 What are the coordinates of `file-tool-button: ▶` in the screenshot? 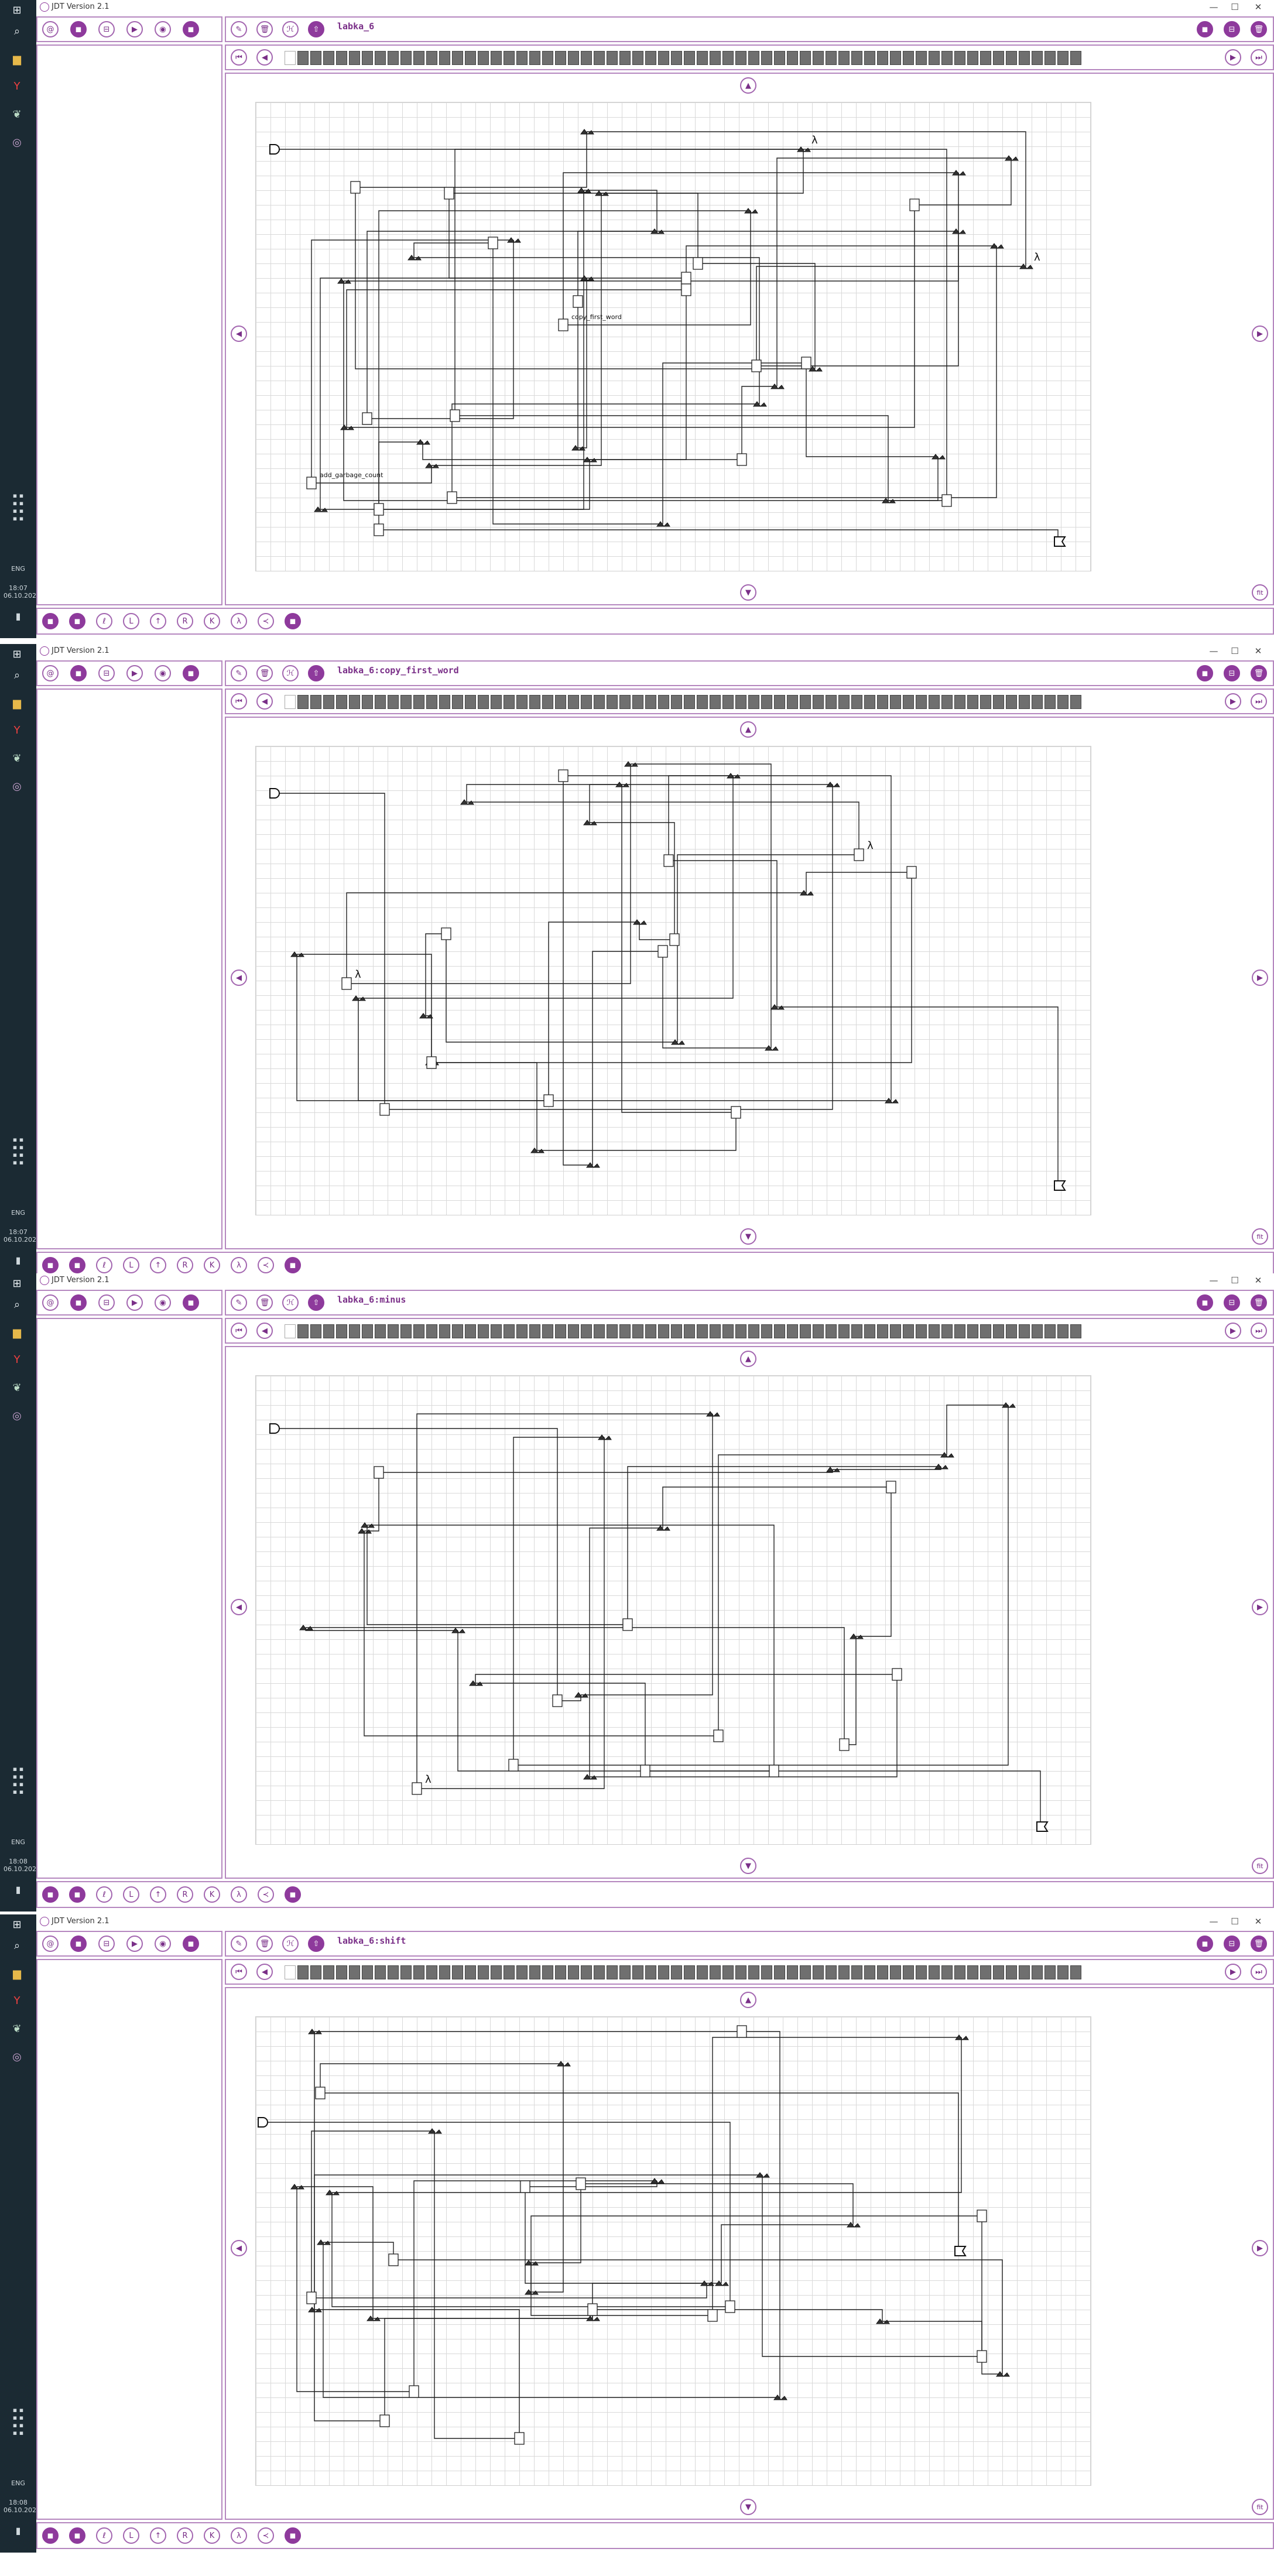 It's located at (134, 1302).